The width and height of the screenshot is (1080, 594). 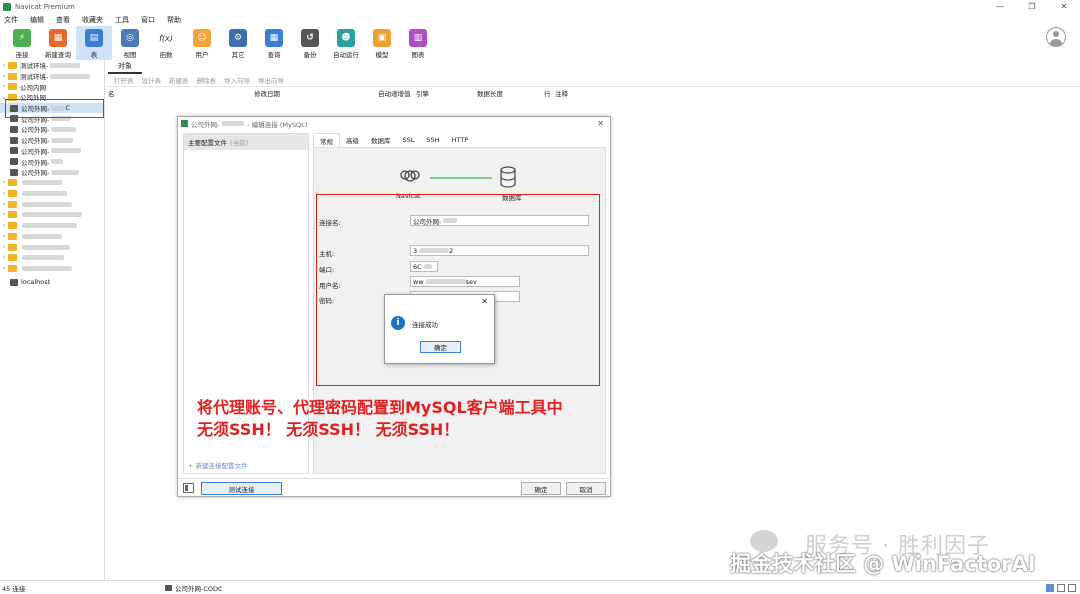 I want to click on tab-advanced: 高级, so click(x=352, y=140).